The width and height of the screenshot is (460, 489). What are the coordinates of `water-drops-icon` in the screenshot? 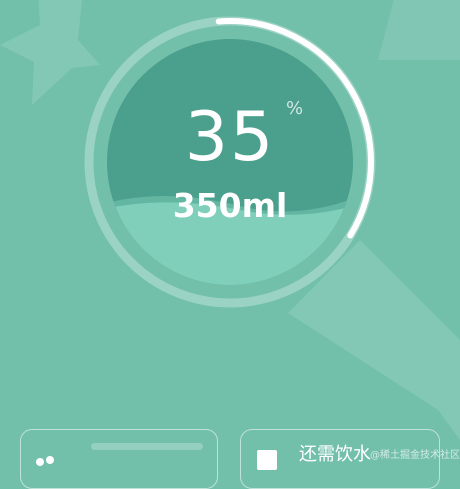 It's located at (45, 461).